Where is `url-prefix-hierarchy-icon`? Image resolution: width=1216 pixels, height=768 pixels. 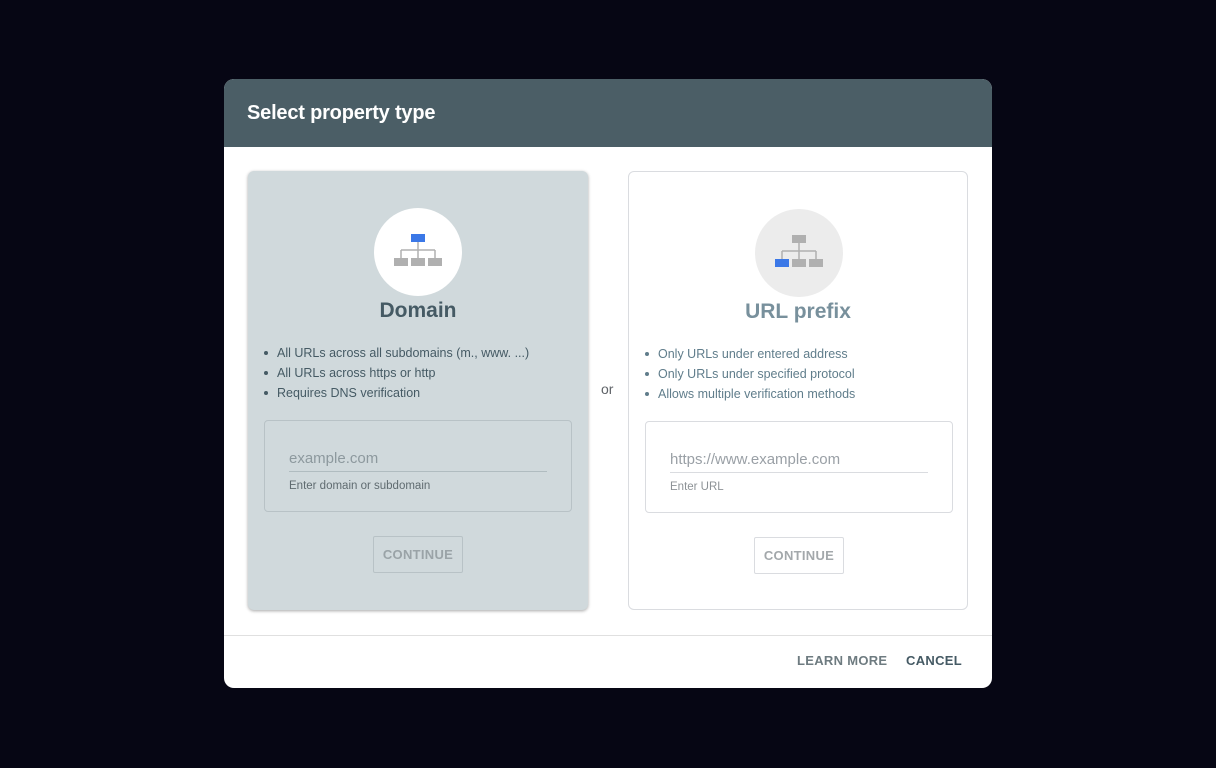
url-prefix-hierarchy-icon is located at coordinates (799, 253).